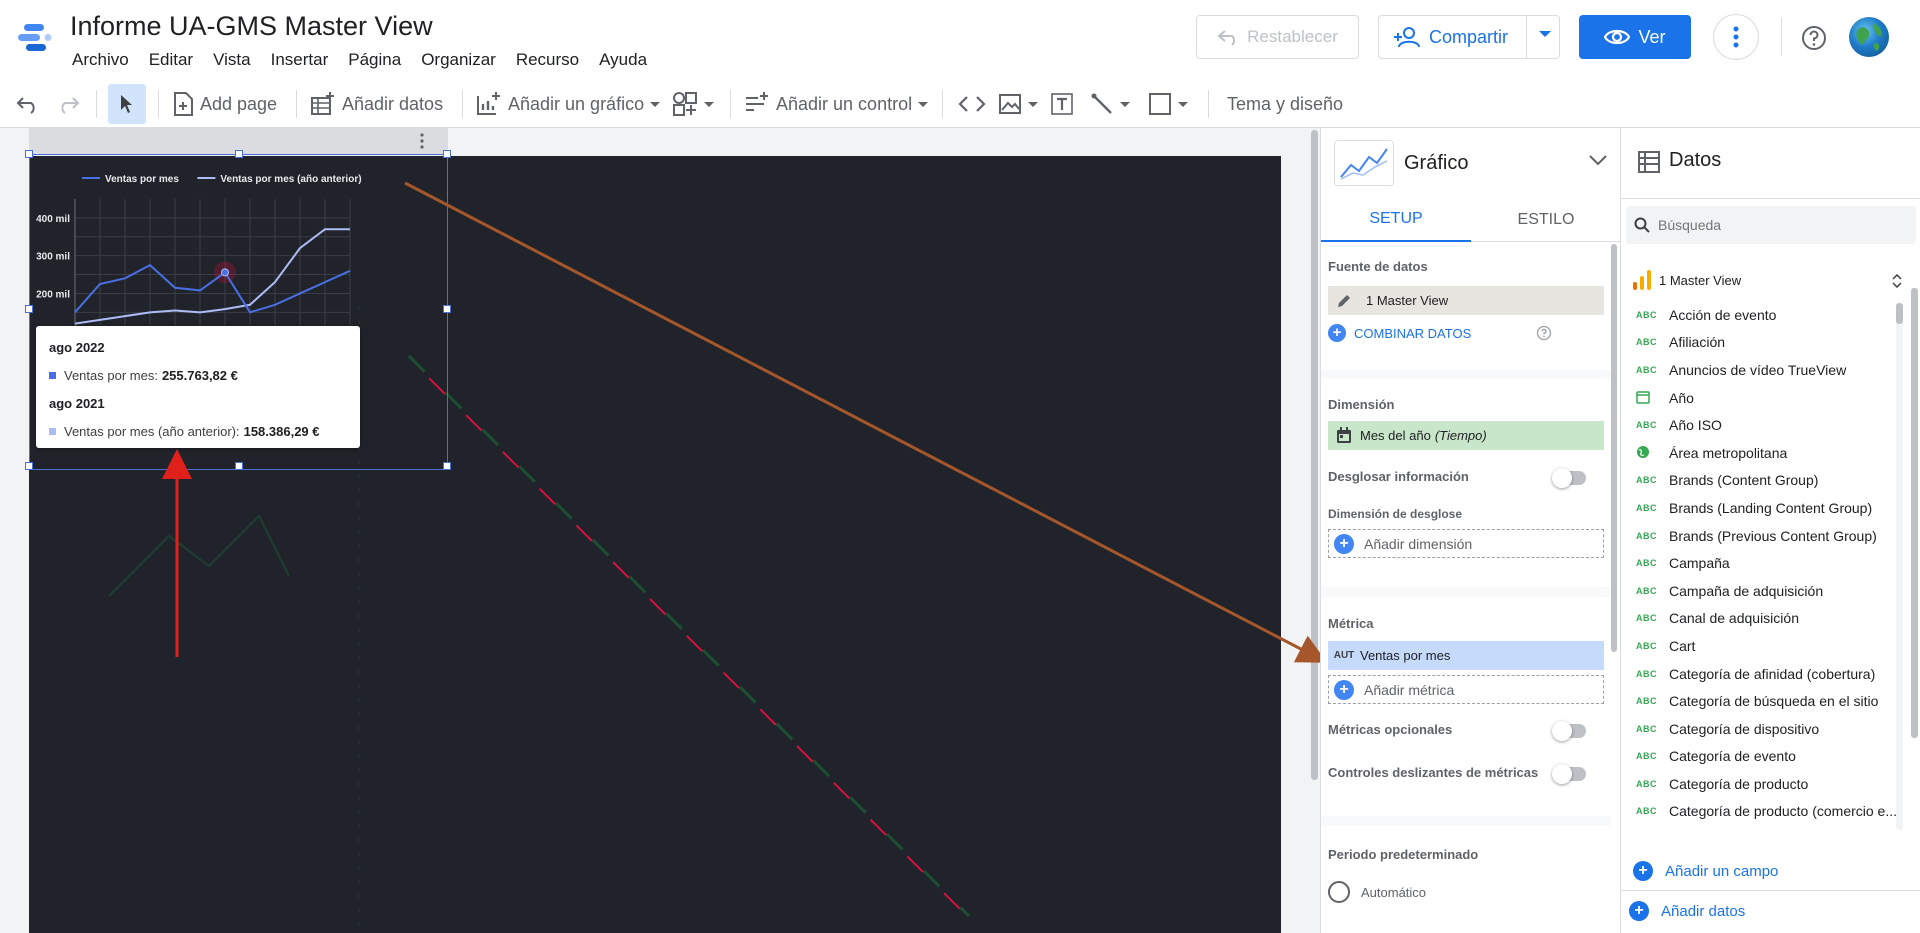 This screenshot has height=933, width=1920. I want to click on resize-handle-top-right, so click(447, 154).